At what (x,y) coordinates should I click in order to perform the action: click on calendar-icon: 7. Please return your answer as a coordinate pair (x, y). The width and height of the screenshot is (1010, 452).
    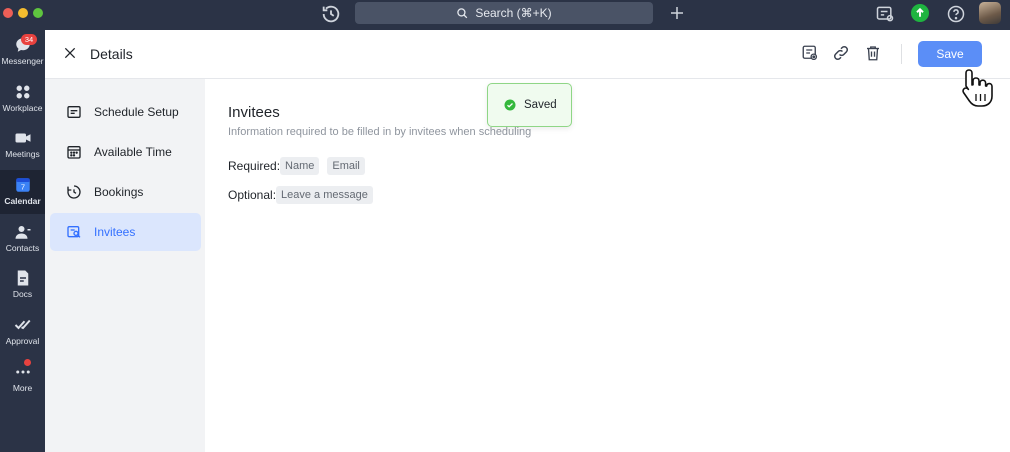
    Looking at the image, I should click on (22, 185).